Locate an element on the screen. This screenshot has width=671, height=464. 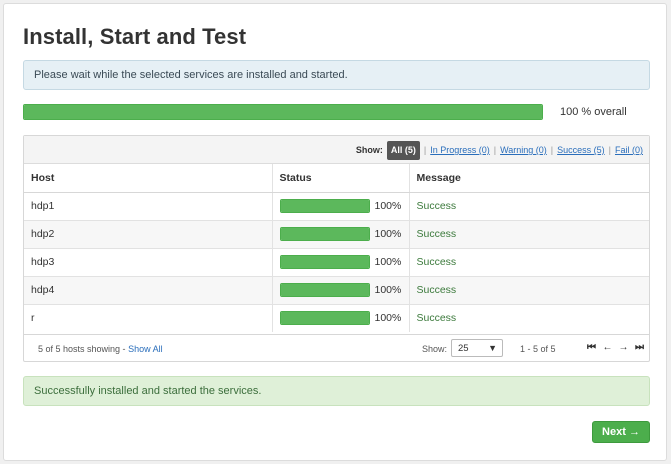
overall-progress-bar is located at coordinates (283, 112).